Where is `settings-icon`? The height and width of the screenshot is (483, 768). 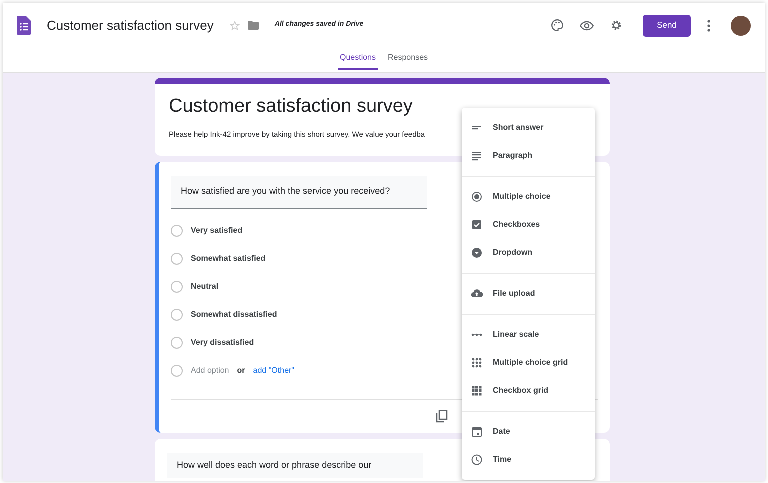
settings-icon is located at coordinates (616, 25).